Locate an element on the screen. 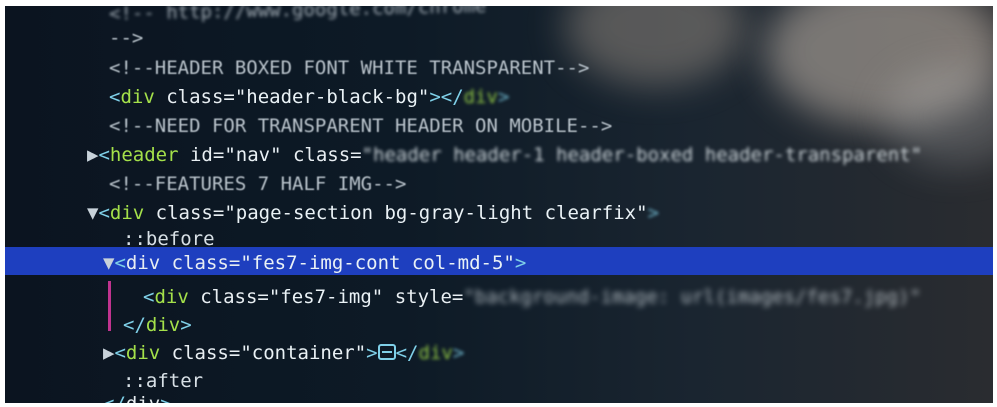  attribute-value: "header-black-bg" is located at coordinates (332, 97).